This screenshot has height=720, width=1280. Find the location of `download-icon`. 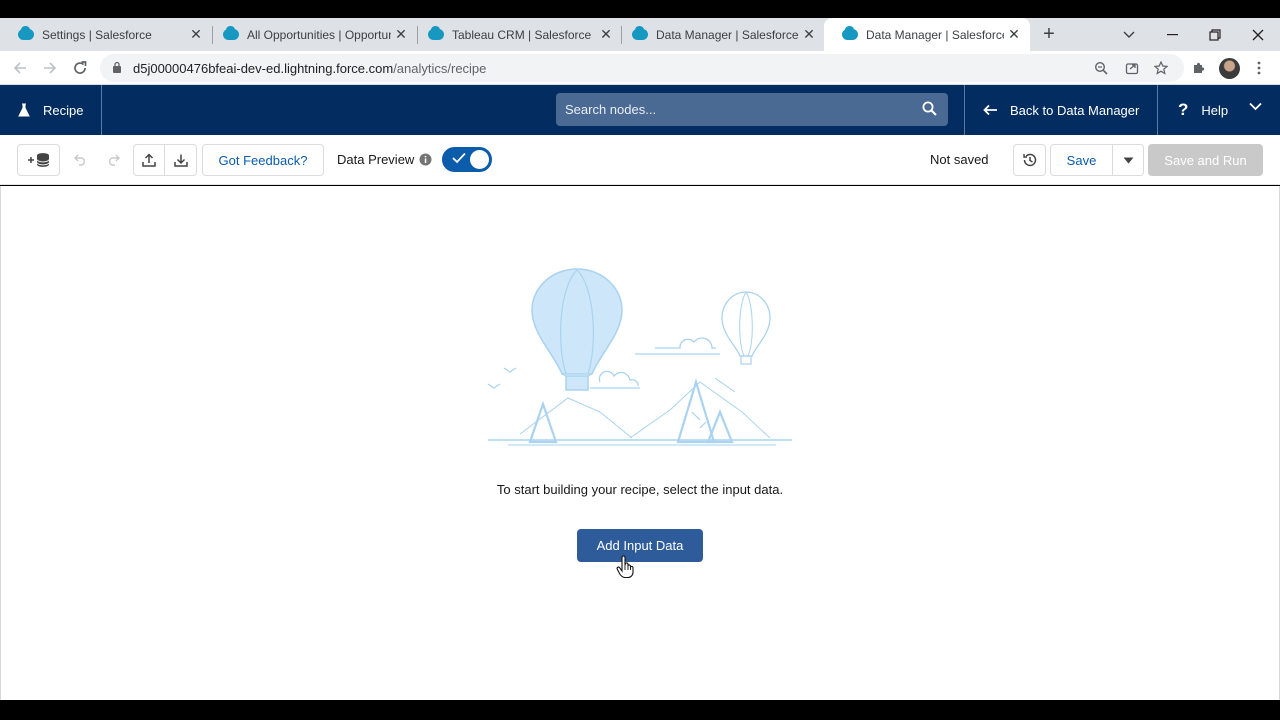

download-icon is located at coordinates (180, 160).